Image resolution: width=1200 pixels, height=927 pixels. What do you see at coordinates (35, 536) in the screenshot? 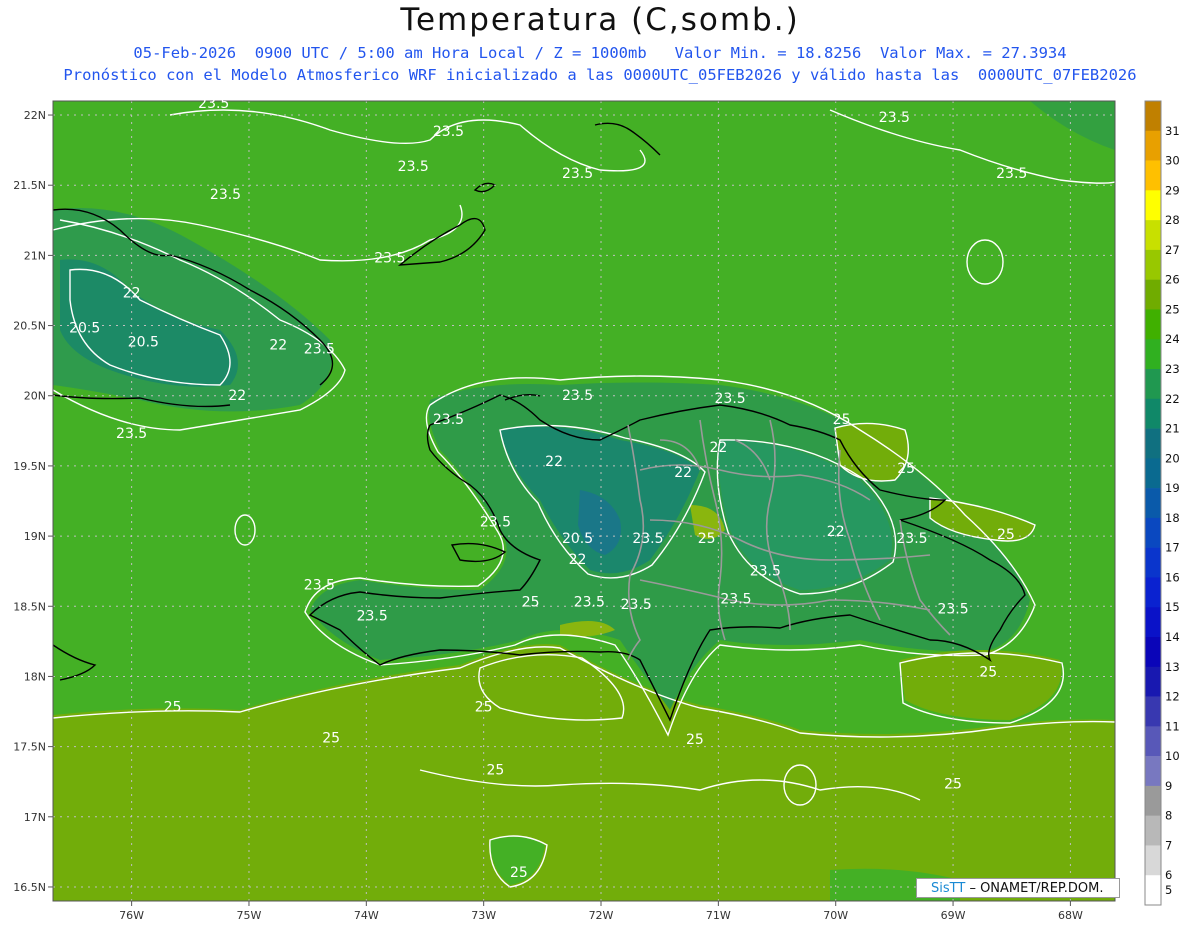
I see `lat-label: 19N` at bounding box center [35, 536].